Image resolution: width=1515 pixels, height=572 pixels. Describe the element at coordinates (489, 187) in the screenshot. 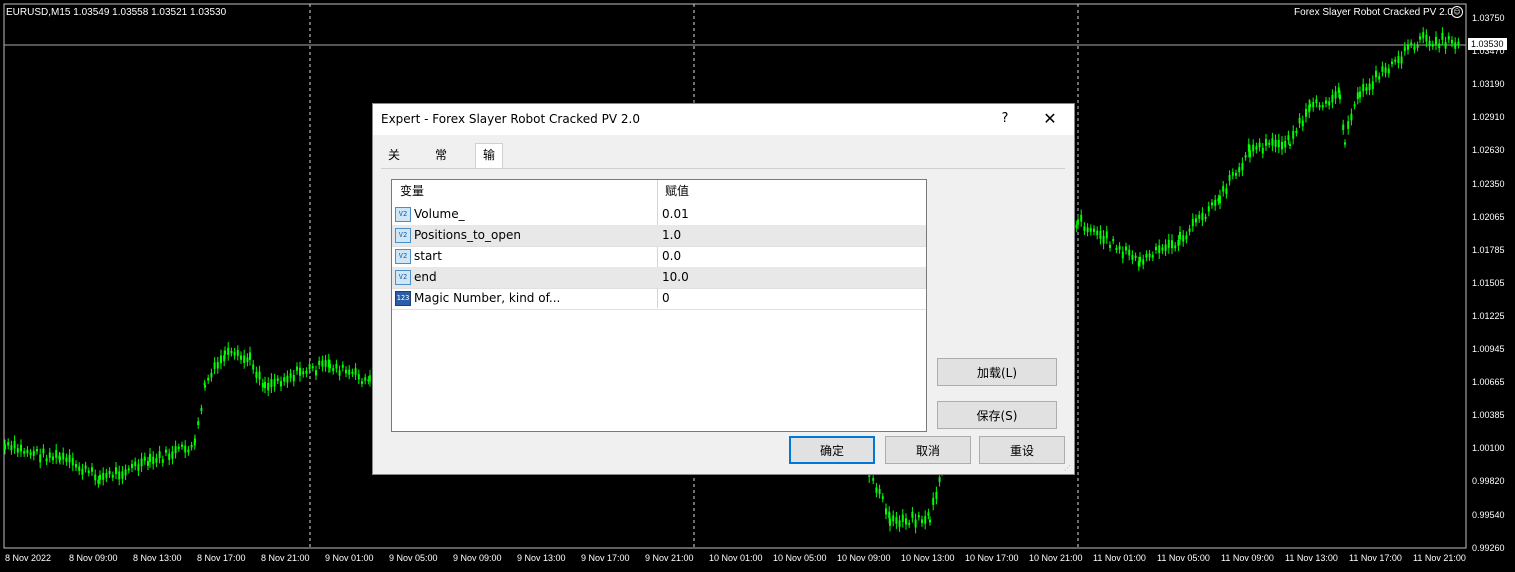

I see `tab-inputs: 输入参数` at that location.